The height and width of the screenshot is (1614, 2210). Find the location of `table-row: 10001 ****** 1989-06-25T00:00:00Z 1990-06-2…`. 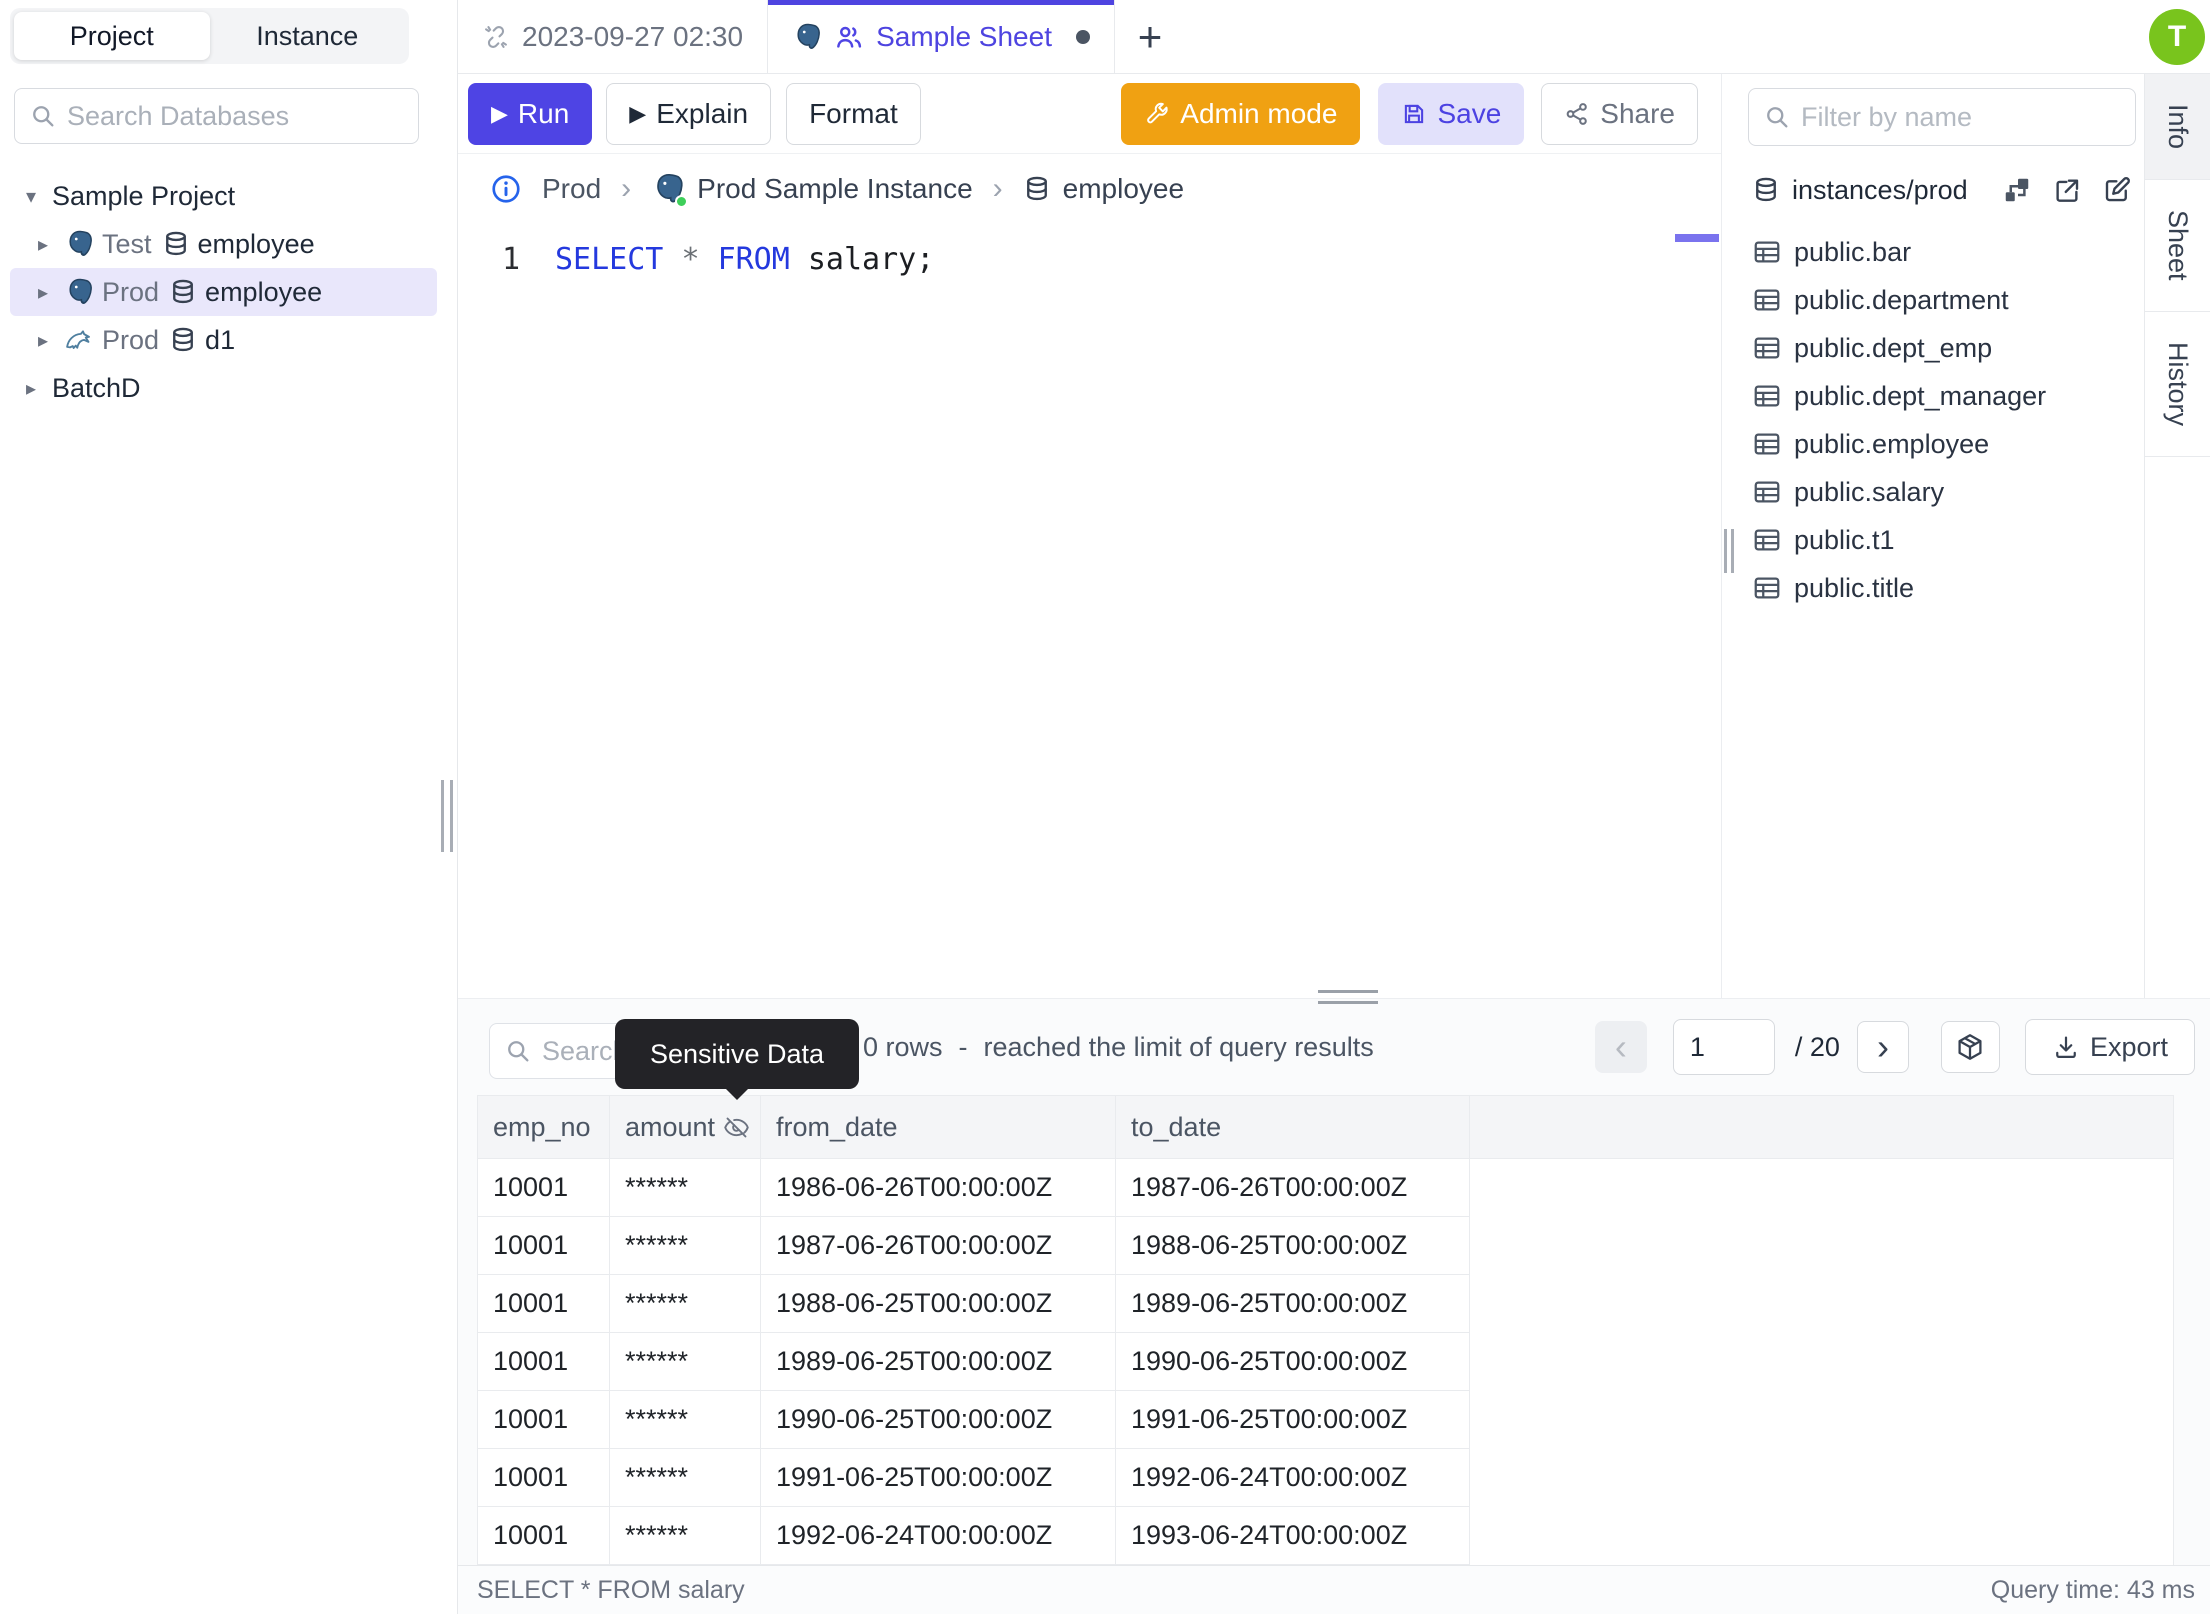

table-row: 10001 ****** 1989-06-25T00:00:00Z 1990-06-2… is located at coordinates (1325, 1362).